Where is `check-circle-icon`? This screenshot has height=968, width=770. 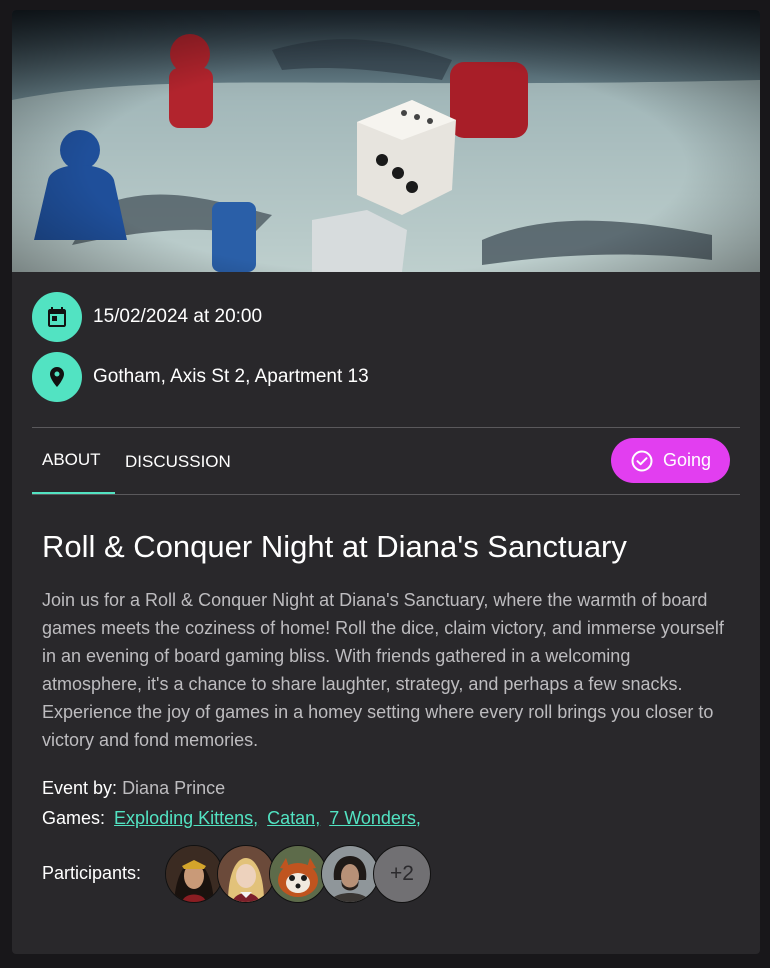
check-circle-icon is located at coordinates (642, 460).